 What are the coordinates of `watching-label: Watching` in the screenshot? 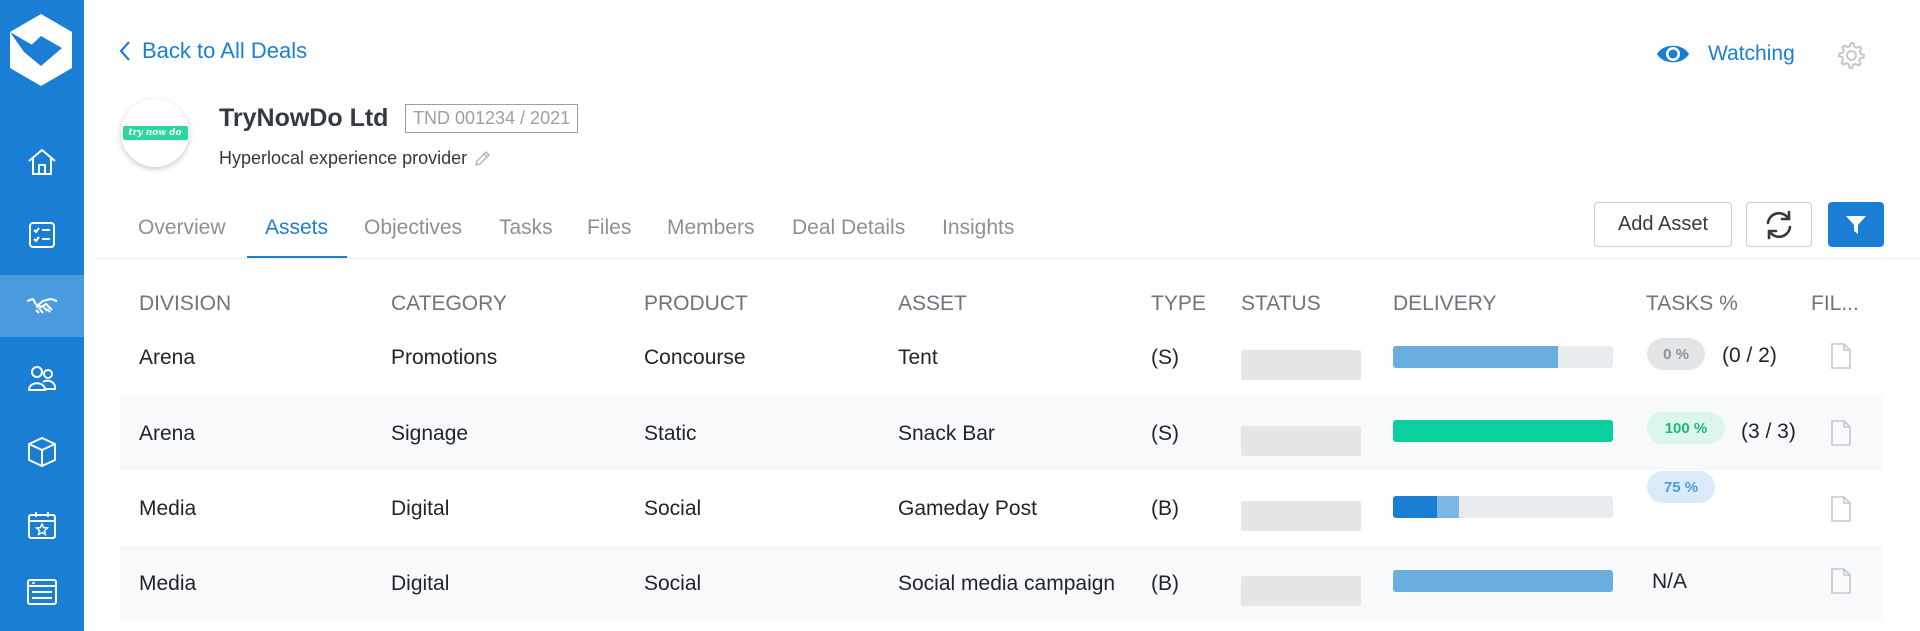 It's located at (1751, 53).